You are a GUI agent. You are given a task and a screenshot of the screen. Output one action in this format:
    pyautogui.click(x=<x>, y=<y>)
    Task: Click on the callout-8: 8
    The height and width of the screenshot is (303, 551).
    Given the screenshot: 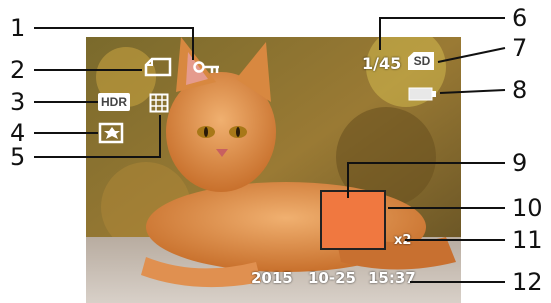 What is the action you would take?
    pyautogui.click(x=520, y=90)
    